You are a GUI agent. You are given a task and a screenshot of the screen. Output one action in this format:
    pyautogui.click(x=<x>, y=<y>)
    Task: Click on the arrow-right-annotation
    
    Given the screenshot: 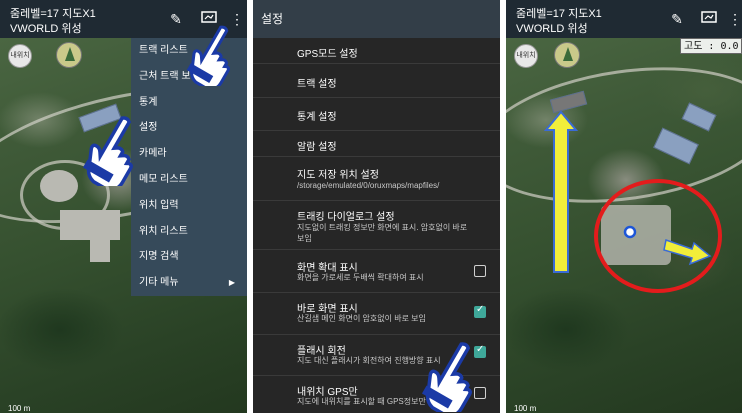 What is the action you would take?
    pyautogui.click(x=687, y=252)
    